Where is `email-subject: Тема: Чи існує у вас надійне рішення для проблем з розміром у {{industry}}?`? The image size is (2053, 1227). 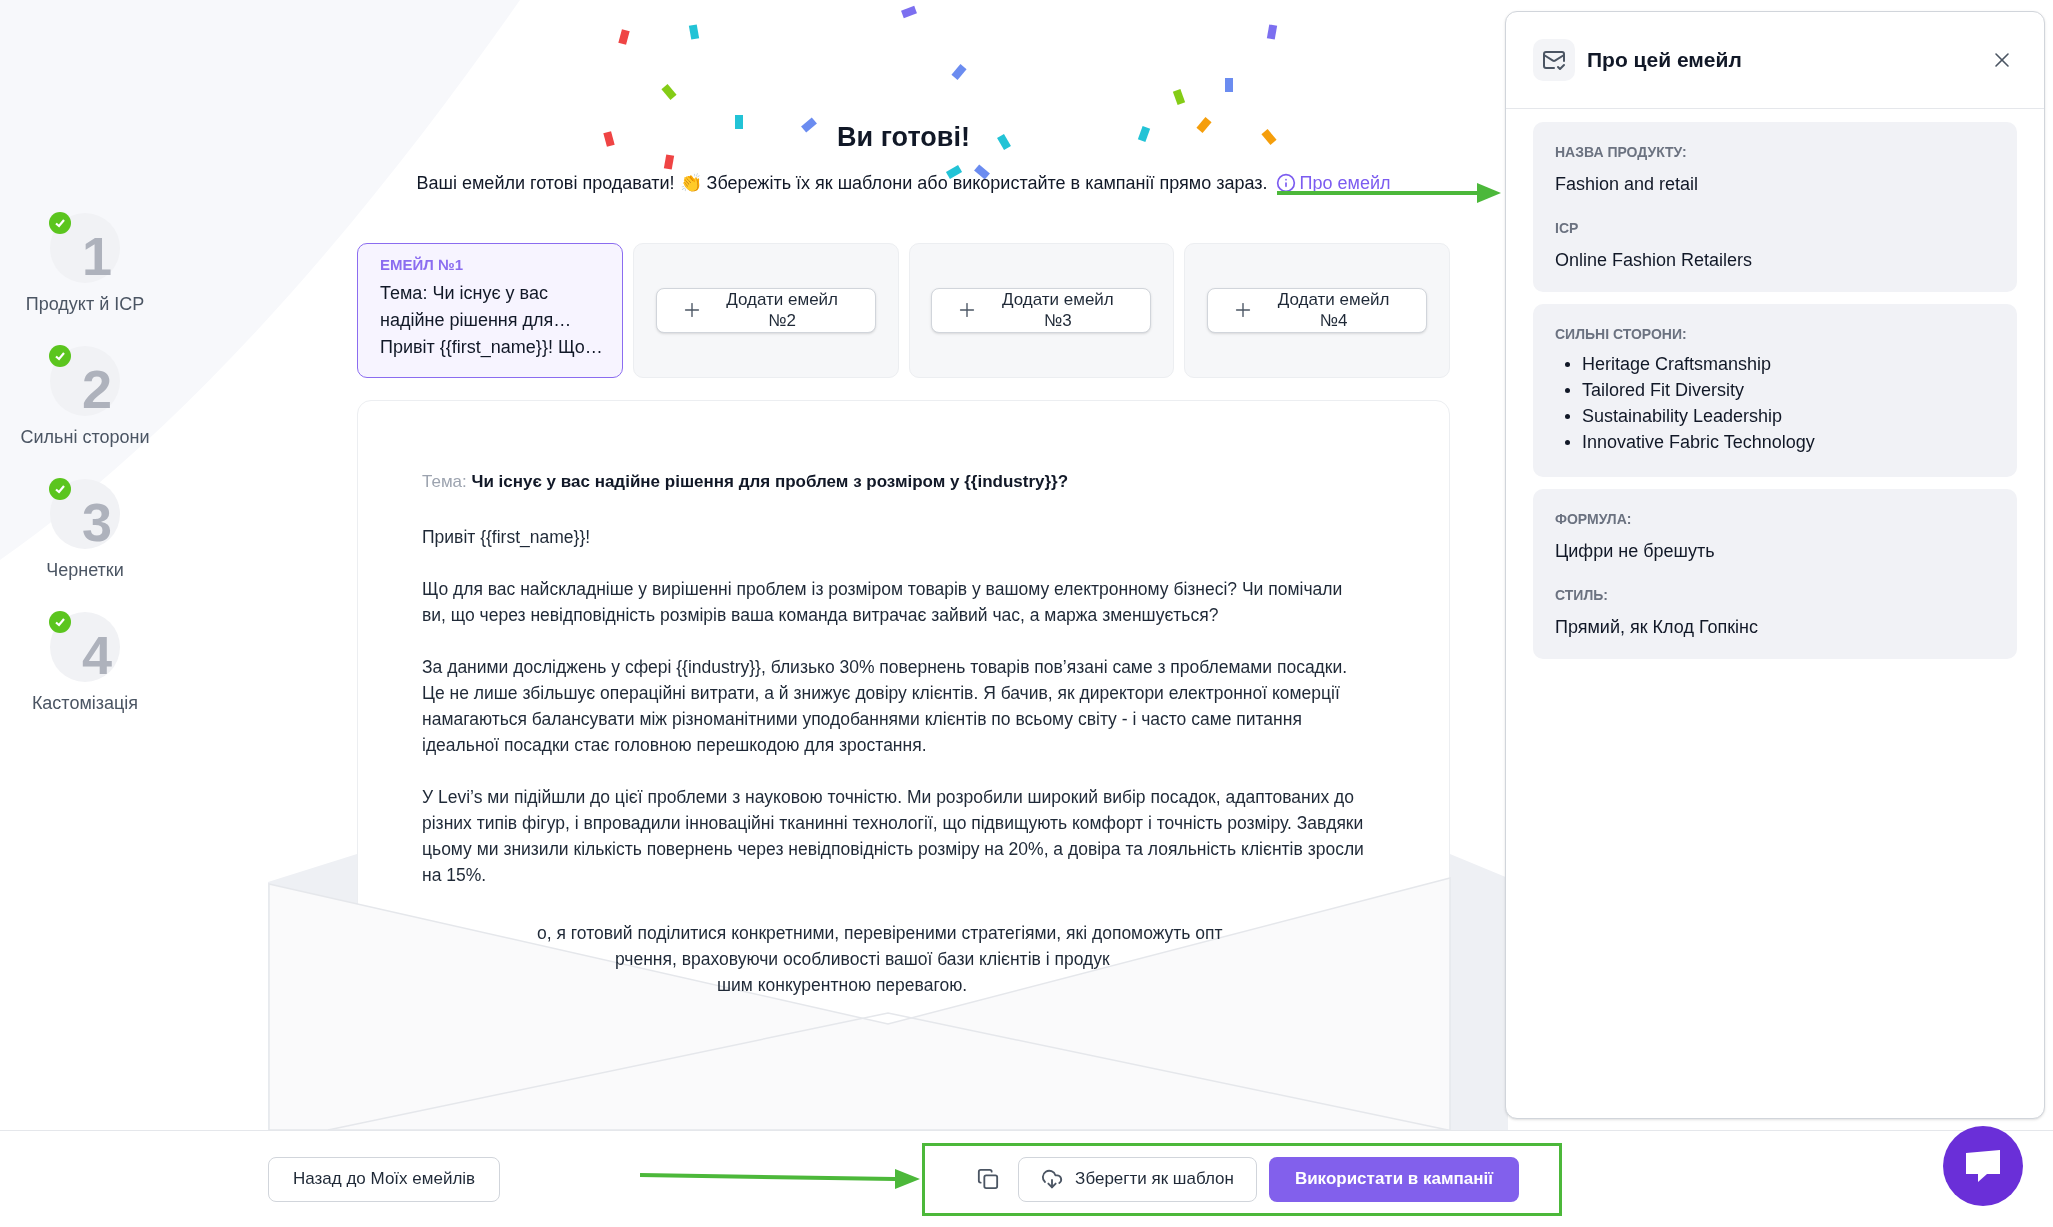 email-subject: Тема: Чи існує у вас надійне рішення для проблем з розміром у {{industry}}? is located at coordinates (746, 481).